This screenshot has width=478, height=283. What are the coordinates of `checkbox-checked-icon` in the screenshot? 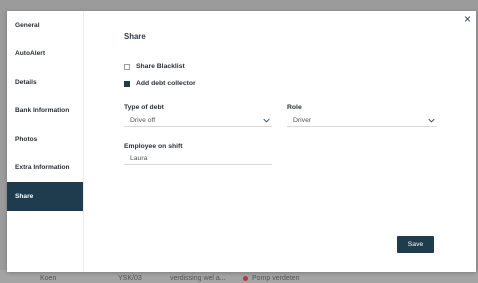 It's located at (127, 83).